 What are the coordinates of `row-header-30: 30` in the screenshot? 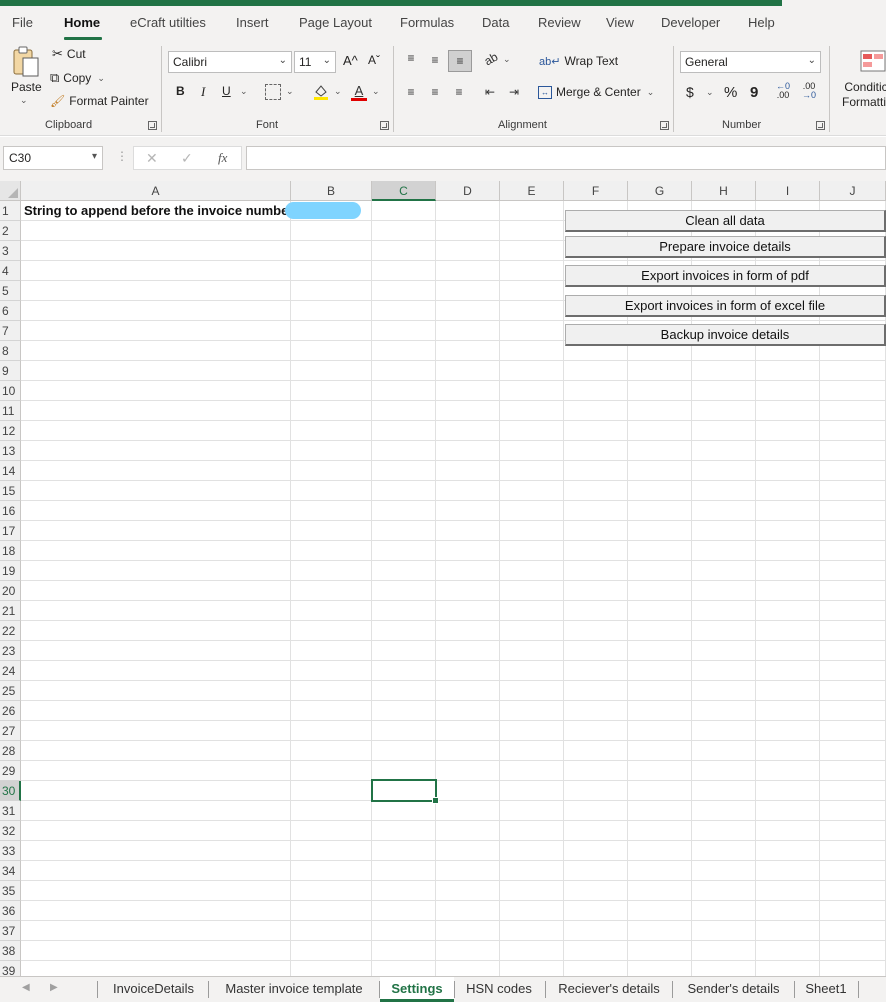 It's located at (10, 791).